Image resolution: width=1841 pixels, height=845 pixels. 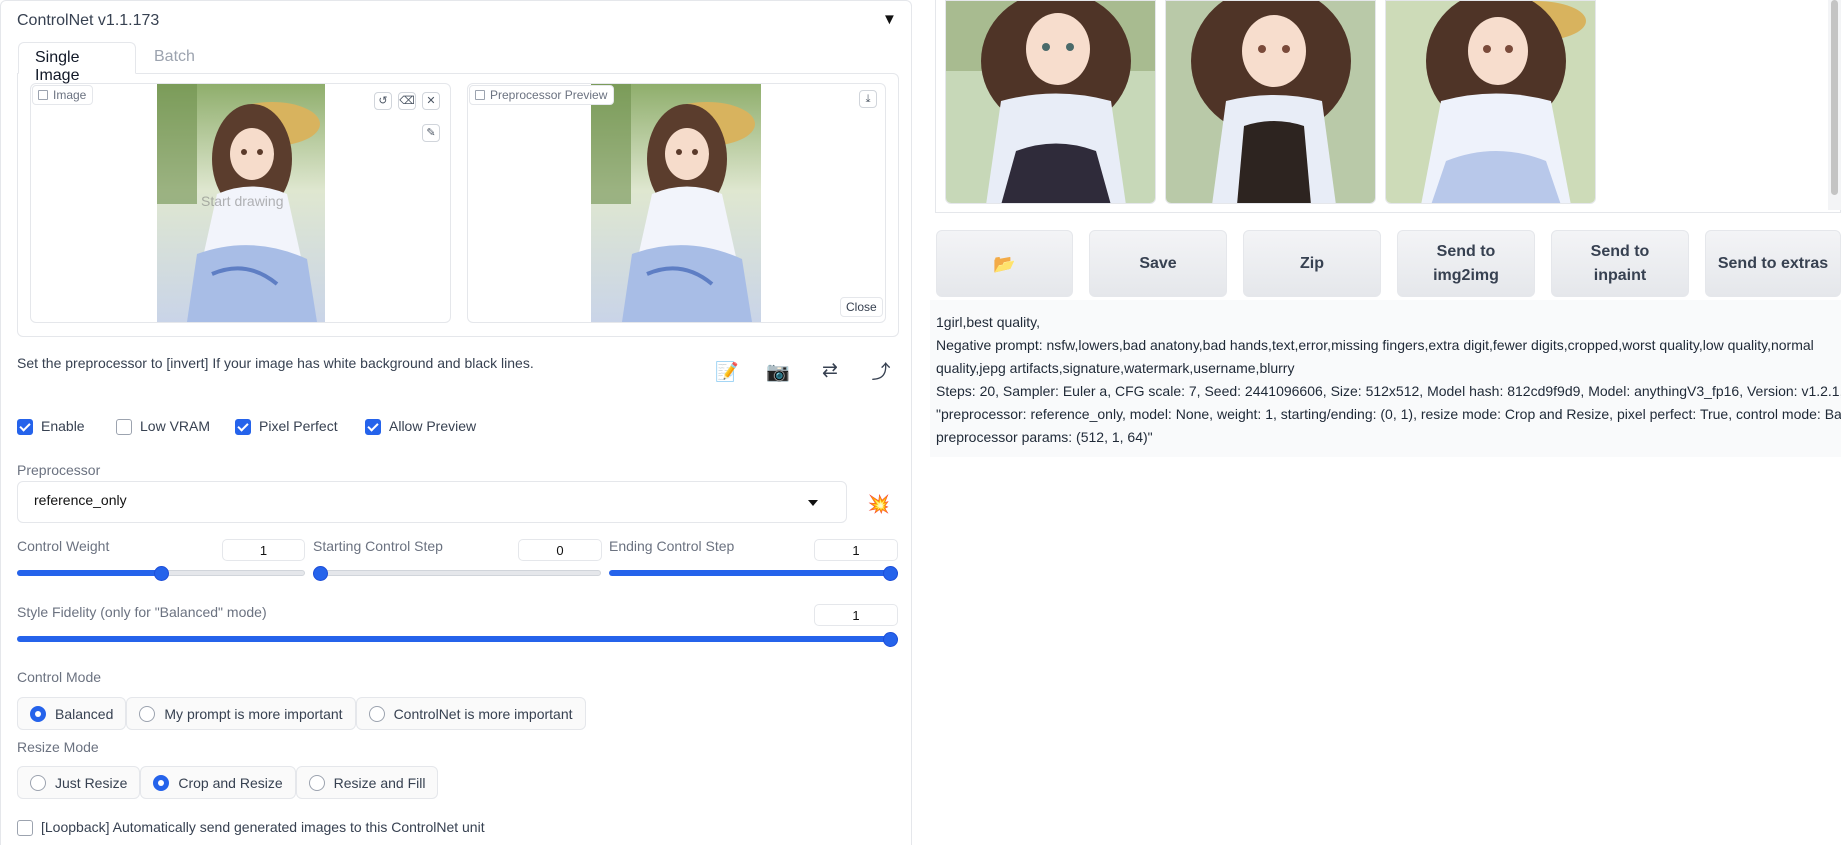 I want to click on tab-single-image: Single Image, so click(x=77, y=63).